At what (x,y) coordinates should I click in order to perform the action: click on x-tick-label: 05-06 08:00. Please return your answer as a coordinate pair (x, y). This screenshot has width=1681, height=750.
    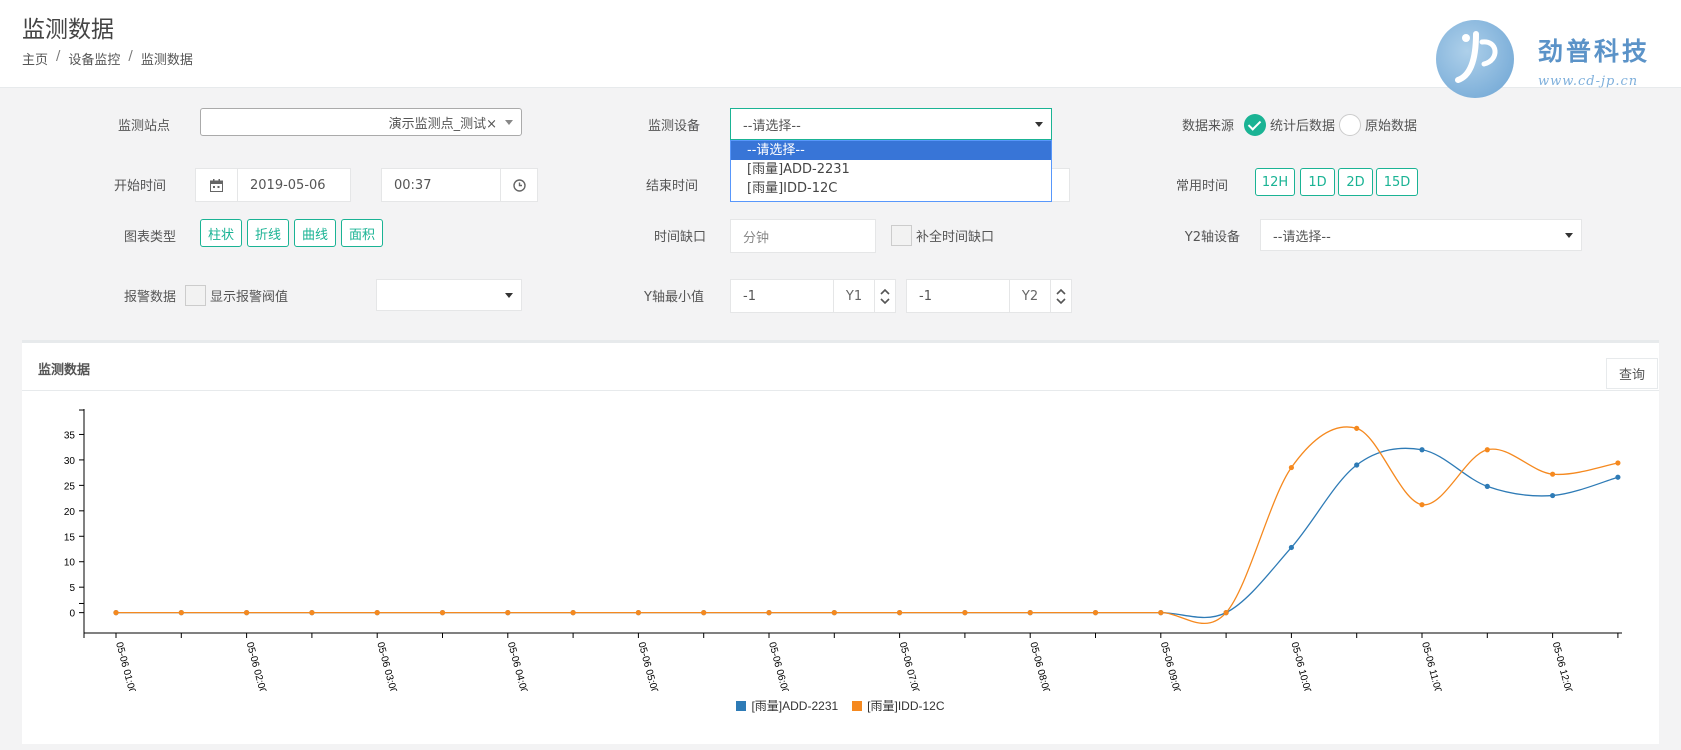
    Looking at the image, I should click on (1039, 666).